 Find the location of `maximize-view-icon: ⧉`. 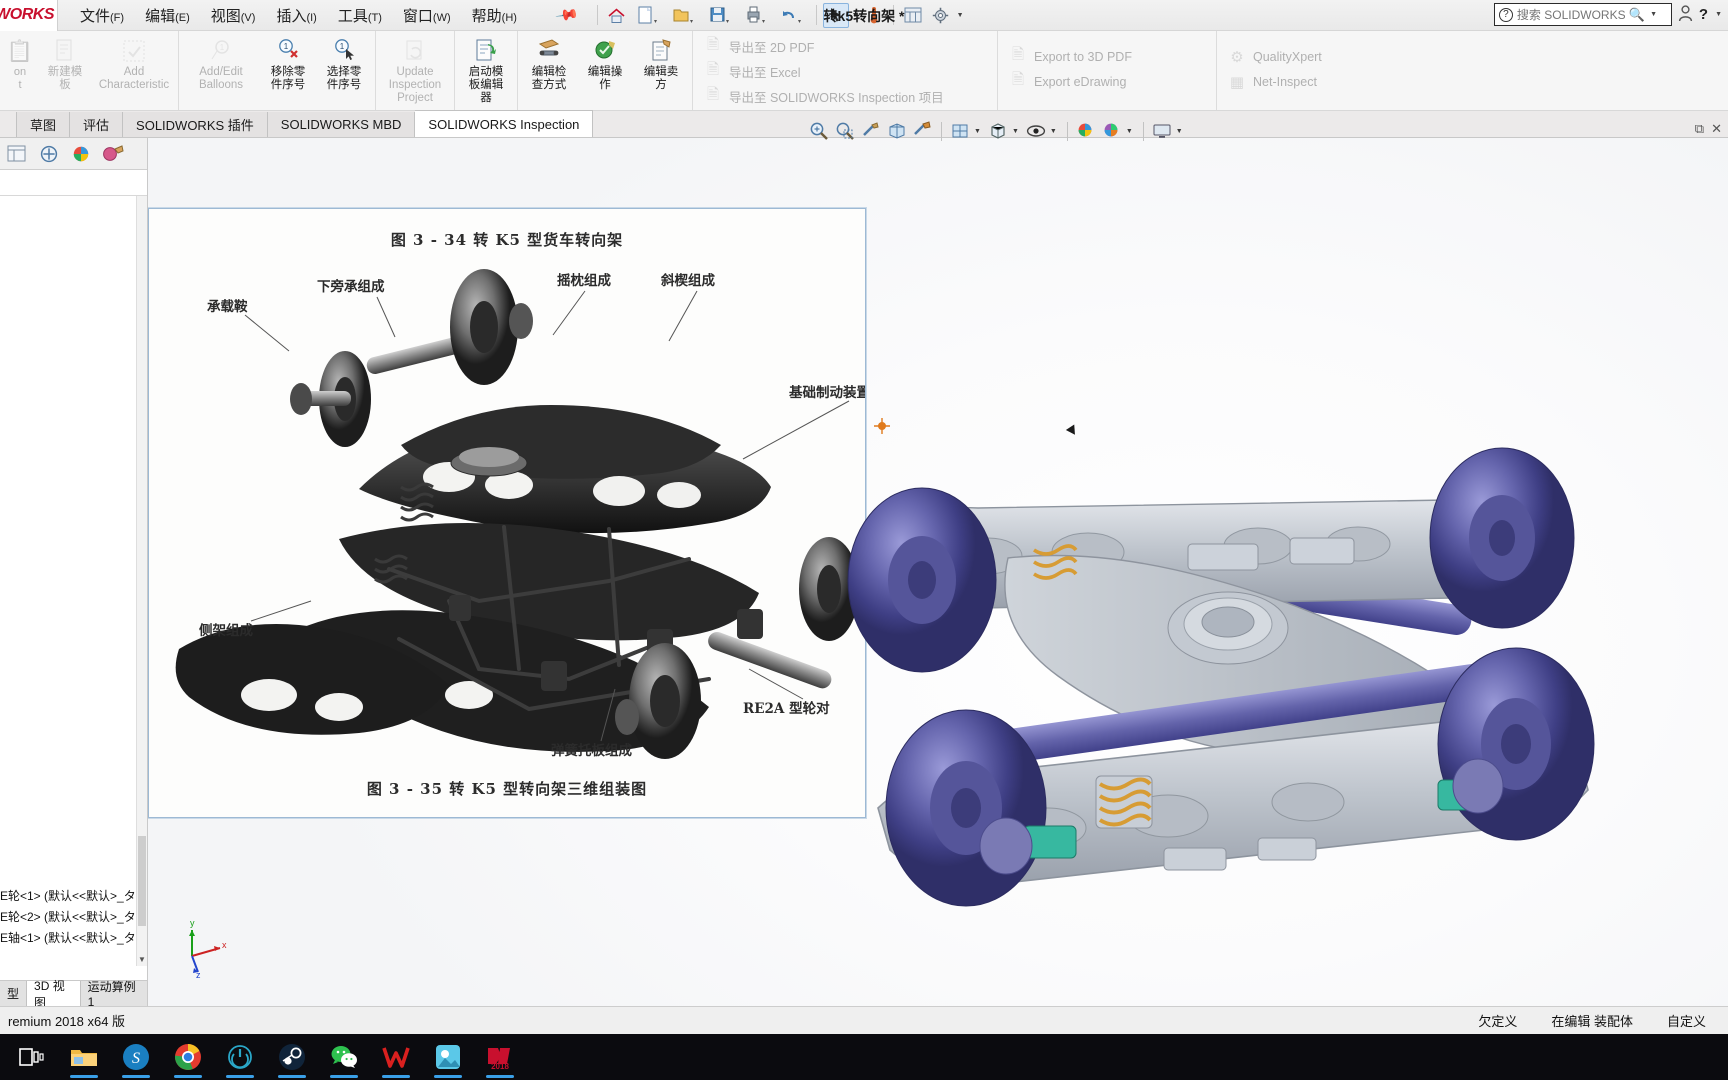

maximize-view-icon: ⧉ is located at coordinates (1699, 129).